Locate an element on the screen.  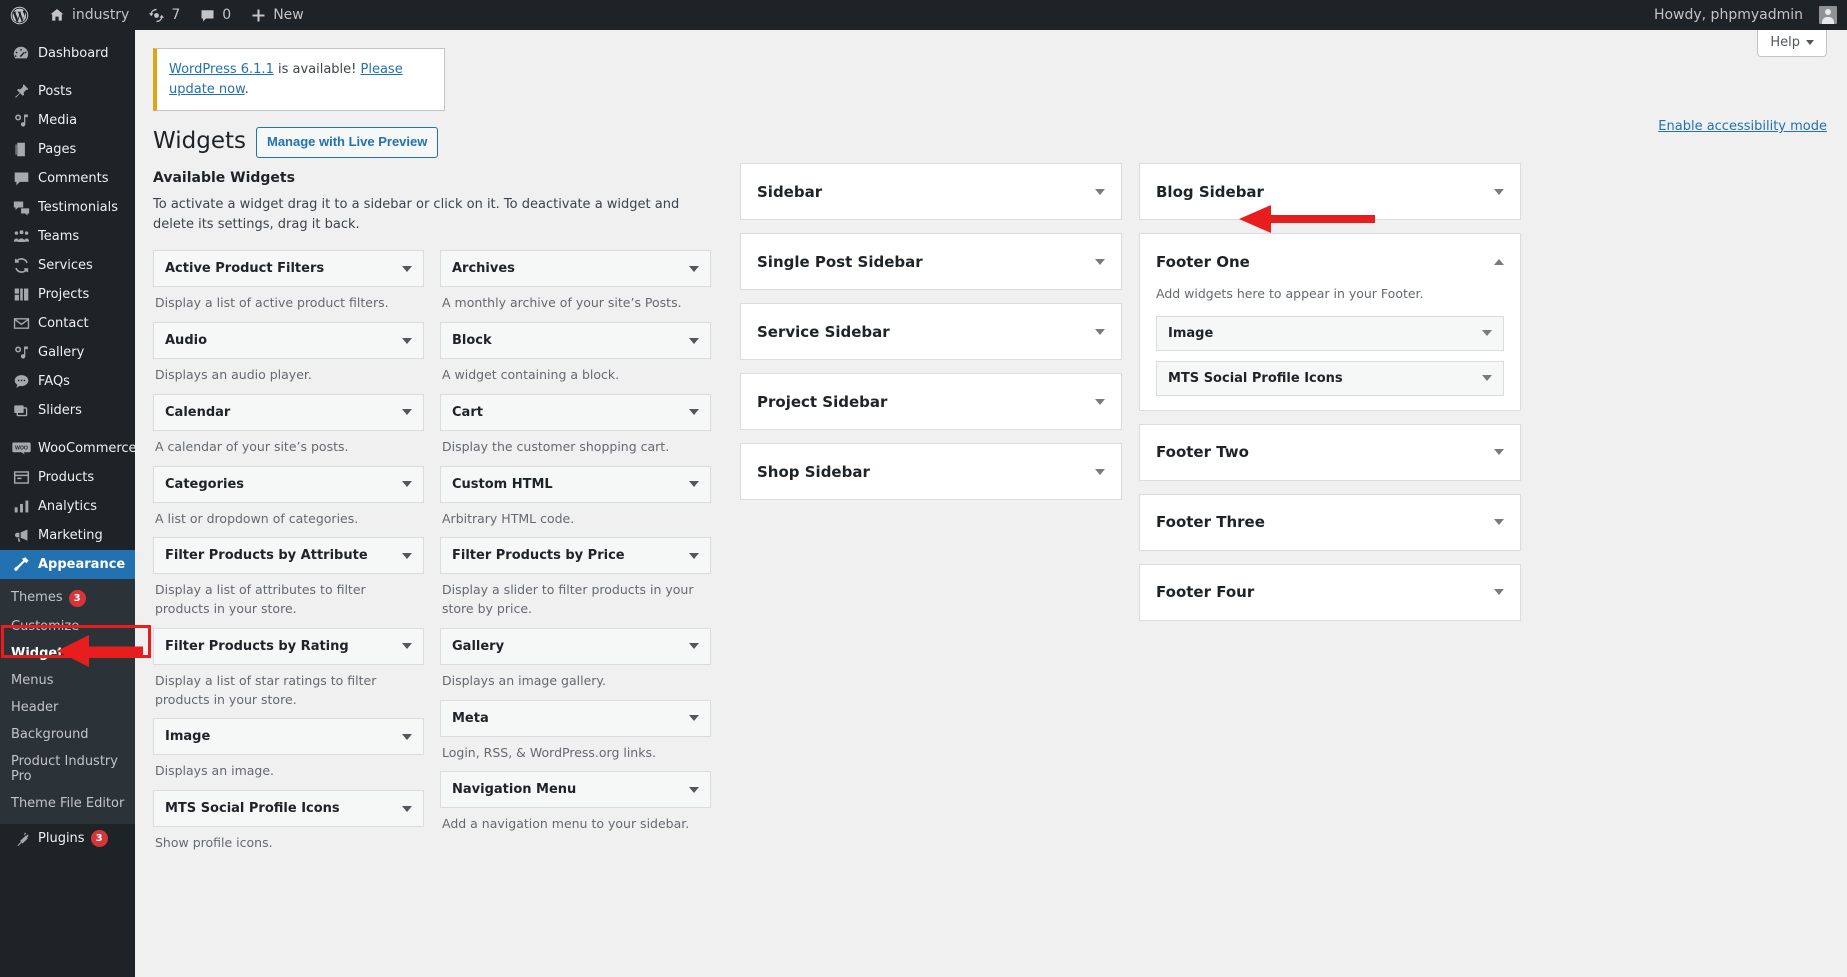
sidebar-item-teams: Teams is located at coordinates (67, 236).